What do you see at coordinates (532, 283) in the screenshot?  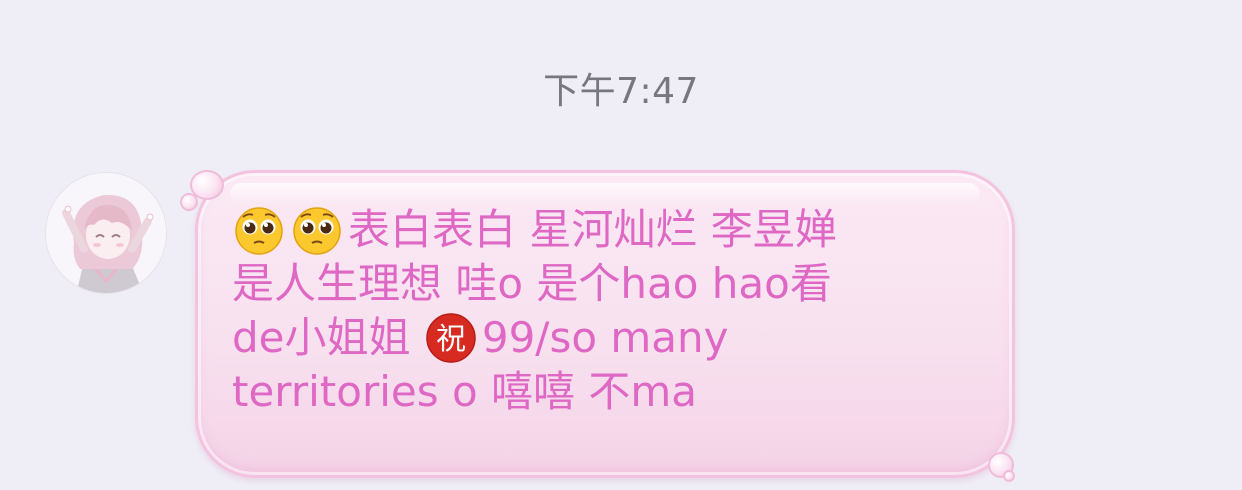 I see `message-line-2: 是人生理想 哇o 是个hao hao看` at bounding box center [532, 283].